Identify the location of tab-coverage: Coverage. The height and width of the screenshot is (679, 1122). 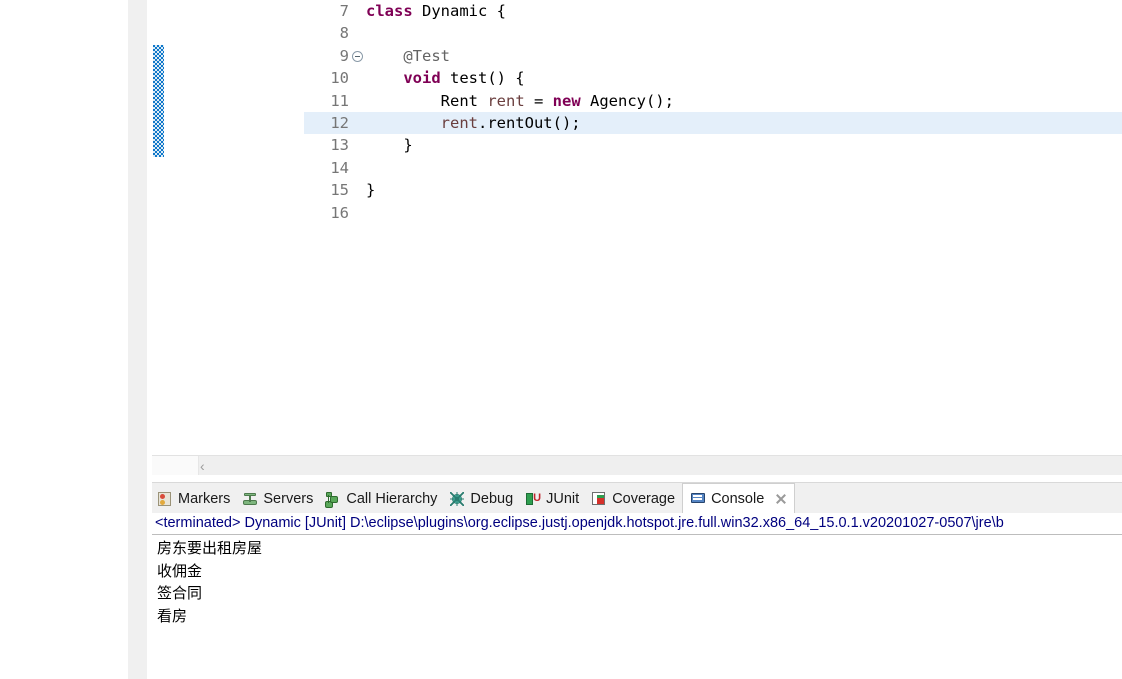
(634, 498).